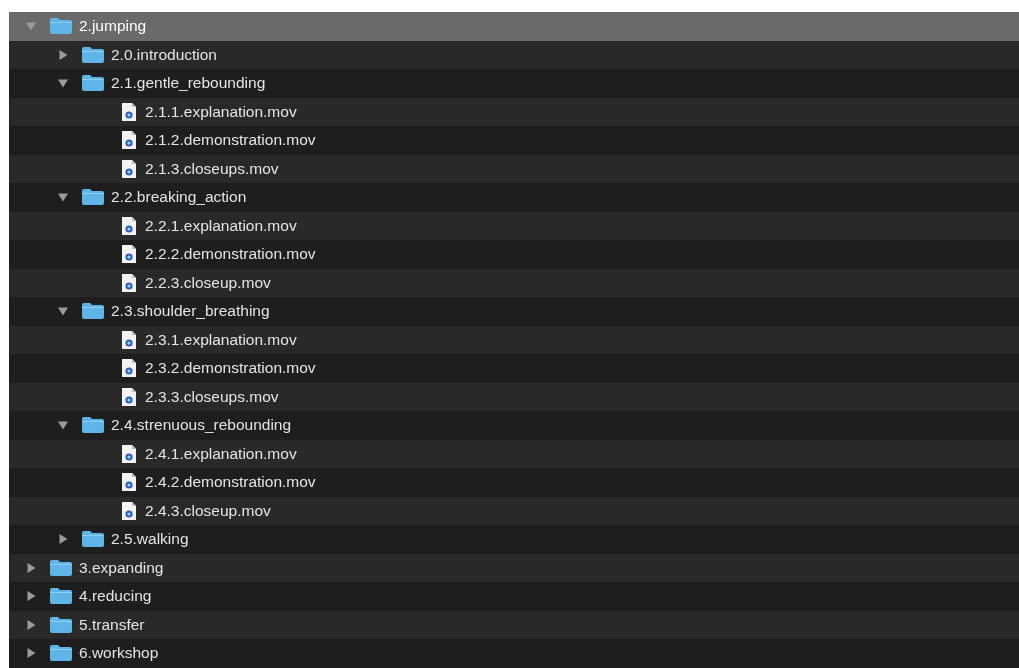 This screenshot has height=668, width=1019. I want to click on item-name: 2.4.3.closeup.mov, so click(208, 510).